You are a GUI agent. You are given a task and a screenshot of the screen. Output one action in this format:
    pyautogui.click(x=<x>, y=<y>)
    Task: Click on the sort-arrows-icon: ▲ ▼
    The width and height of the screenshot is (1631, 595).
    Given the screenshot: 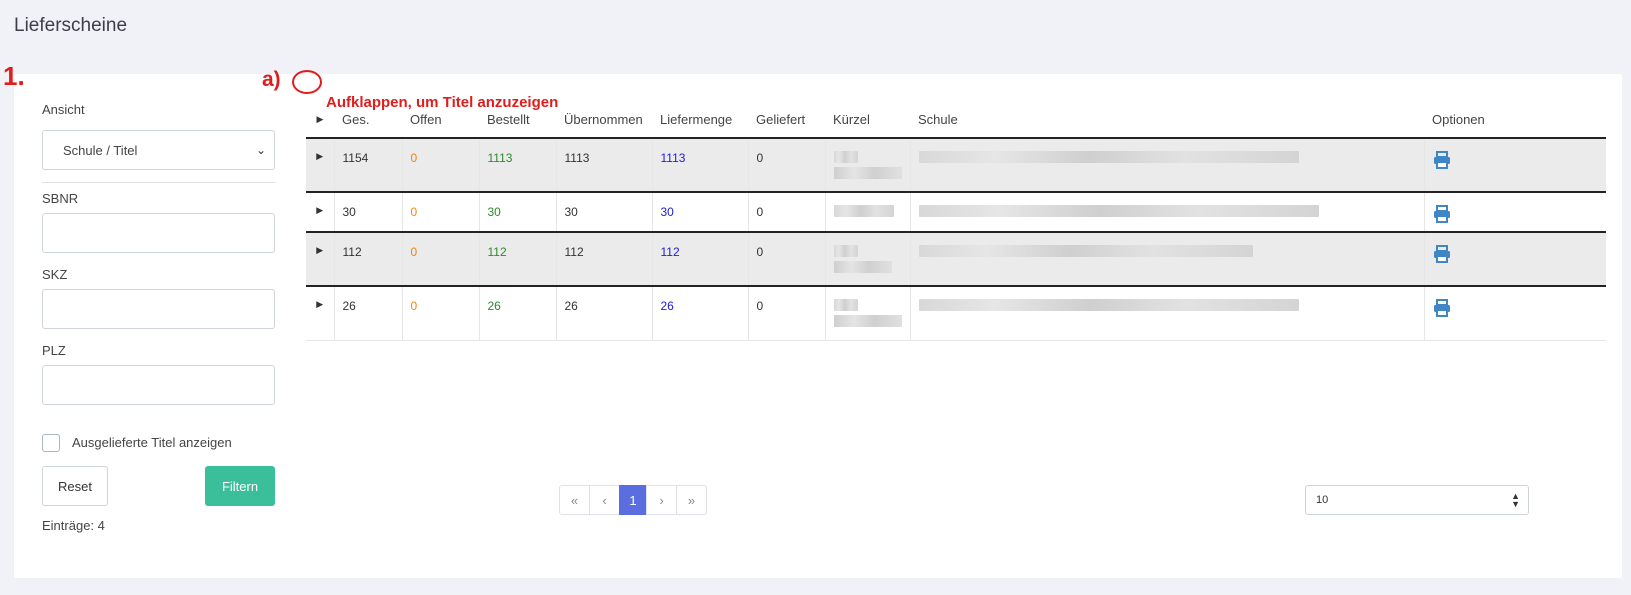 What is the action you would take?
    pyautogui.click(x=1515, y=500)
    